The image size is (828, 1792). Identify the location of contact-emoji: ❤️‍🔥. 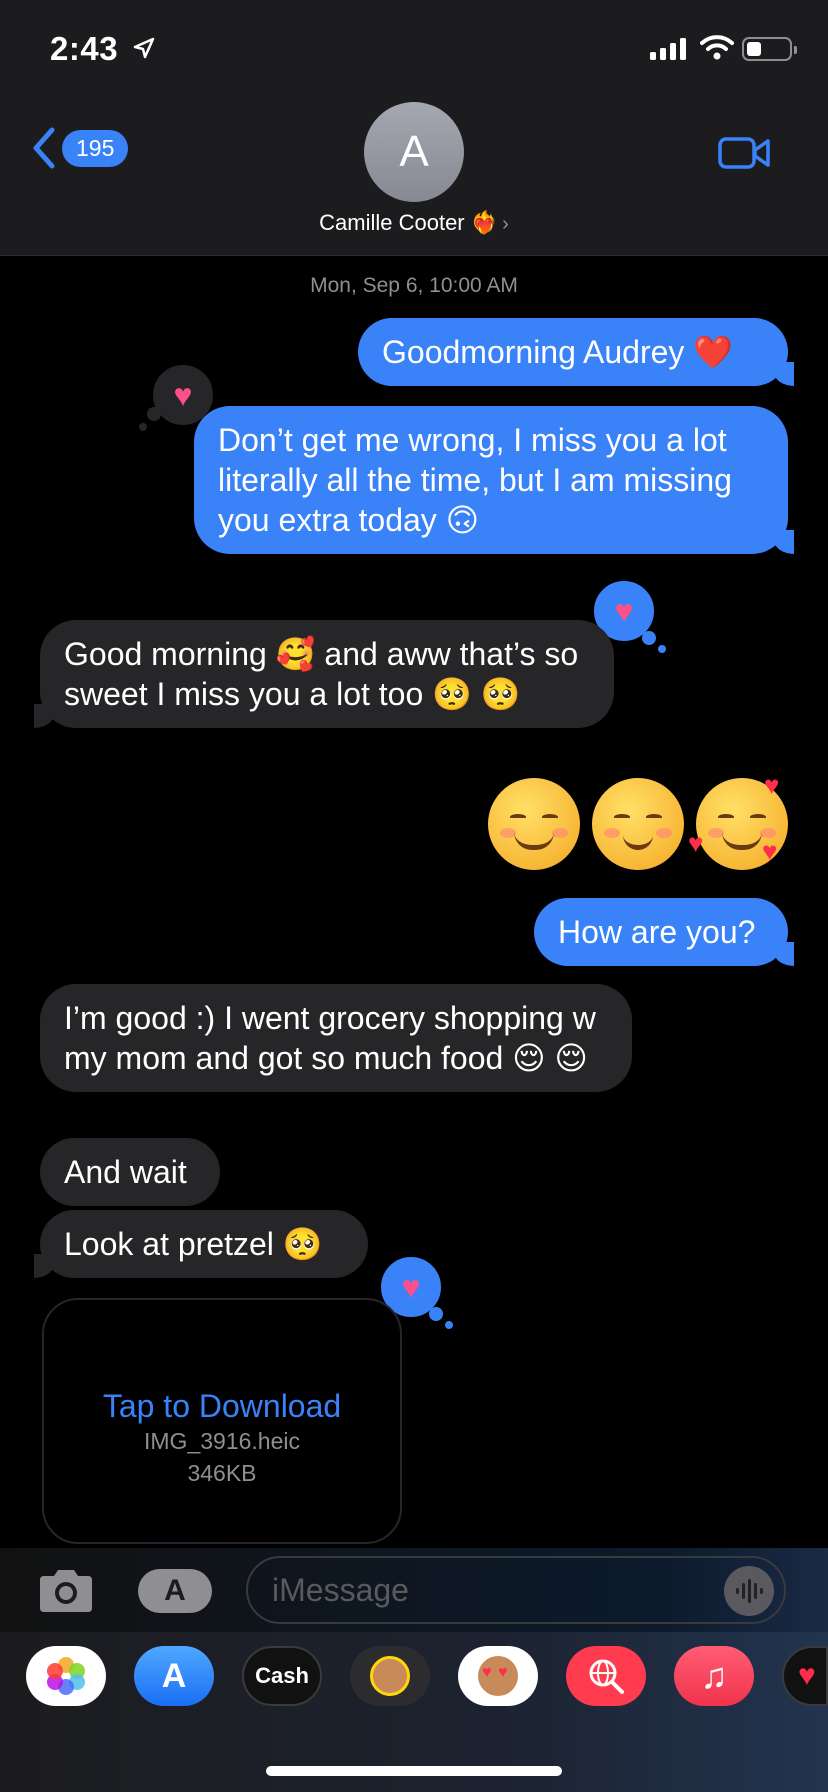
(484, 223).